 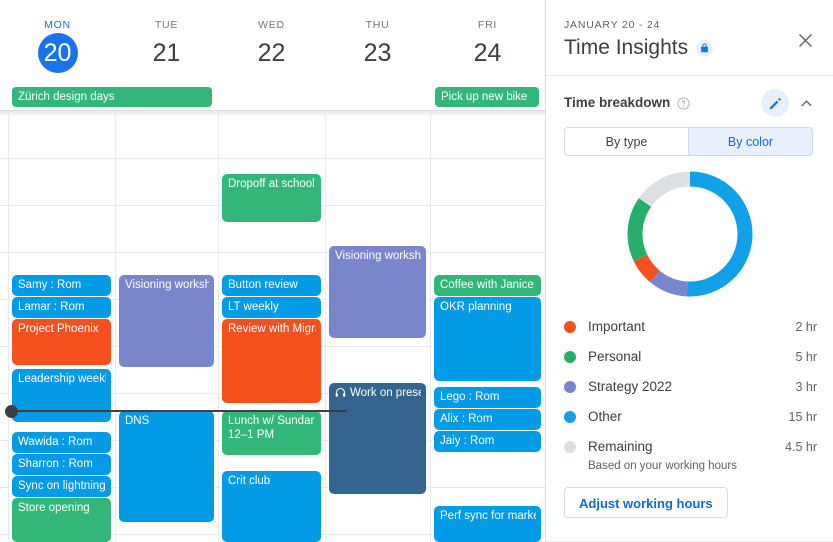 I want to click on day-of-week-label: MON, so click(x=57, y=25).